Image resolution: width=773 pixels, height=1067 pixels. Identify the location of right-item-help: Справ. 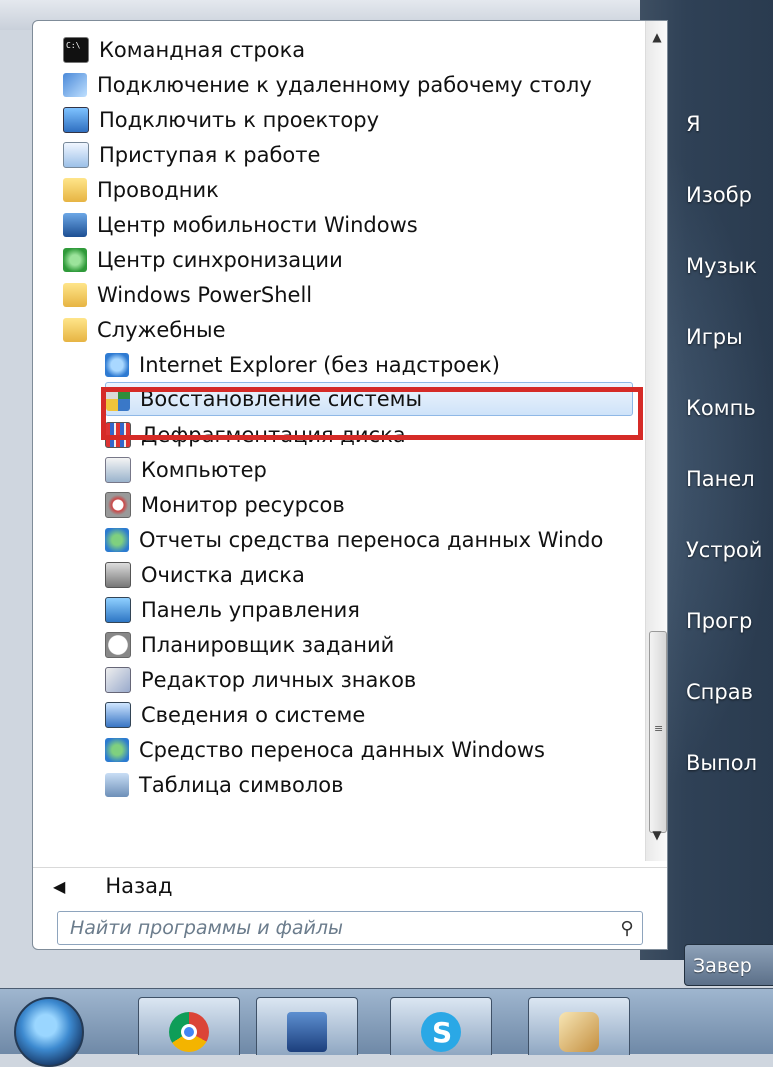
(719, 692).